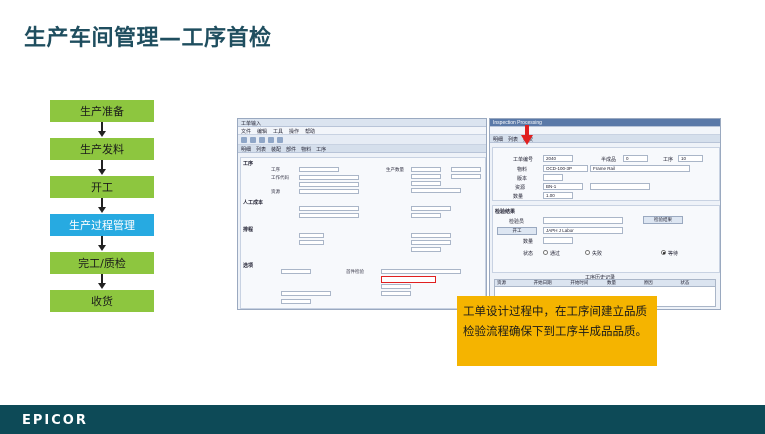 This screenshot has width=765, height=434. I want to click on op-field: 10, so click(690, 158).